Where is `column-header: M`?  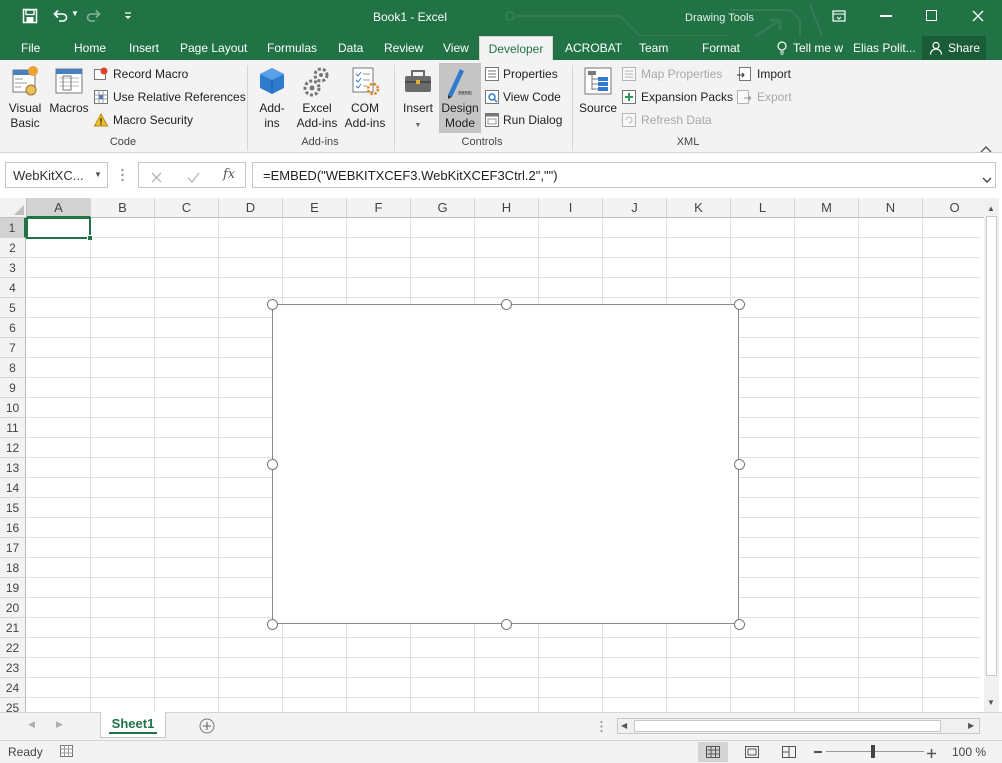
column-header: M is located at coordinates (827, 208).